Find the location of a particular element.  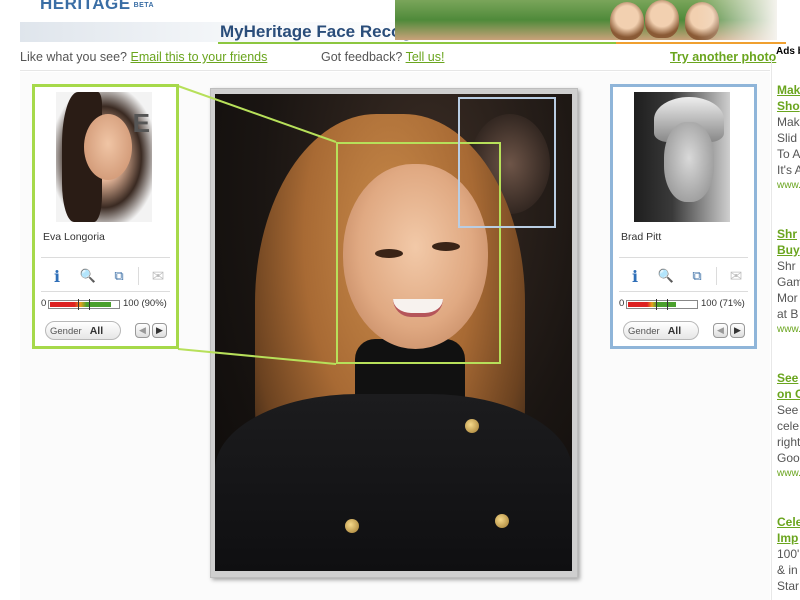

ad-line: See is located at coordinates (788, 410).